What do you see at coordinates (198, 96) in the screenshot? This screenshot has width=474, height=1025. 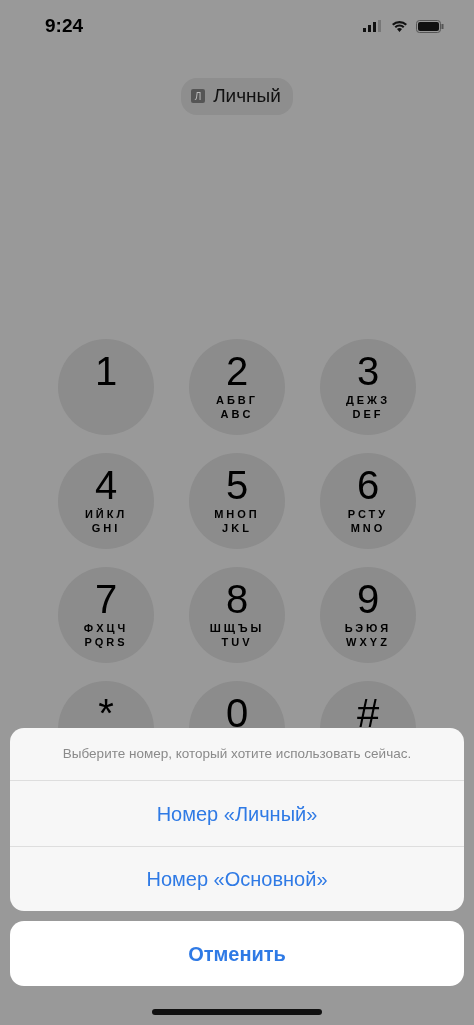 I see `line-letter-icon: Л` at bounding box center [198, 96].